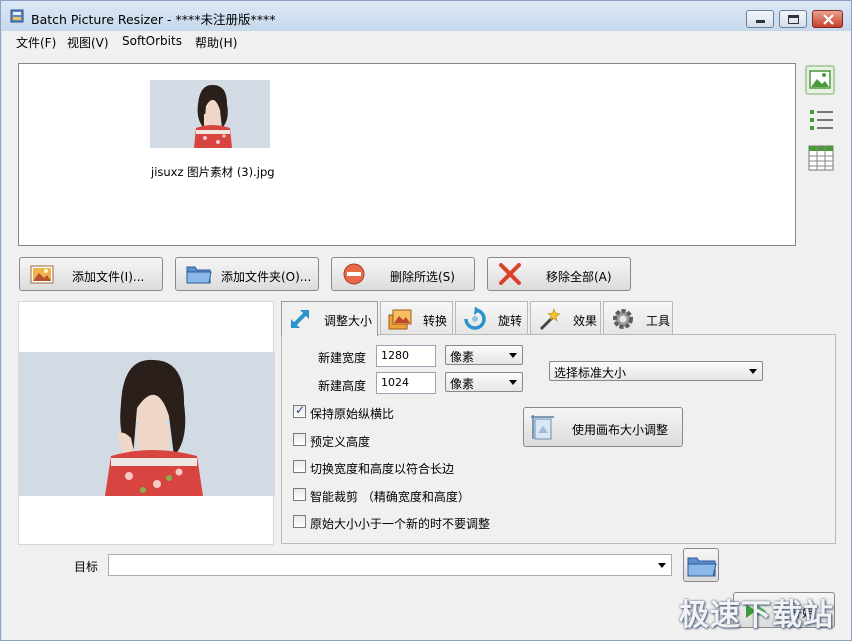  Describe the element at coordinates (300, 319) in the screenshot. I see `resize-arrow-icon` at that location.